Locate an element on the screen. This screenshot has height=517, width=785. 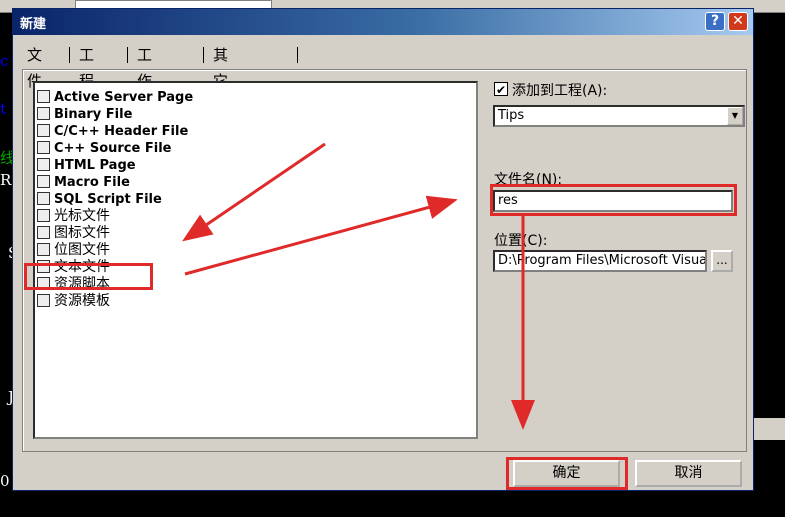
arrow-to-list is located at coordinates (254, 192).